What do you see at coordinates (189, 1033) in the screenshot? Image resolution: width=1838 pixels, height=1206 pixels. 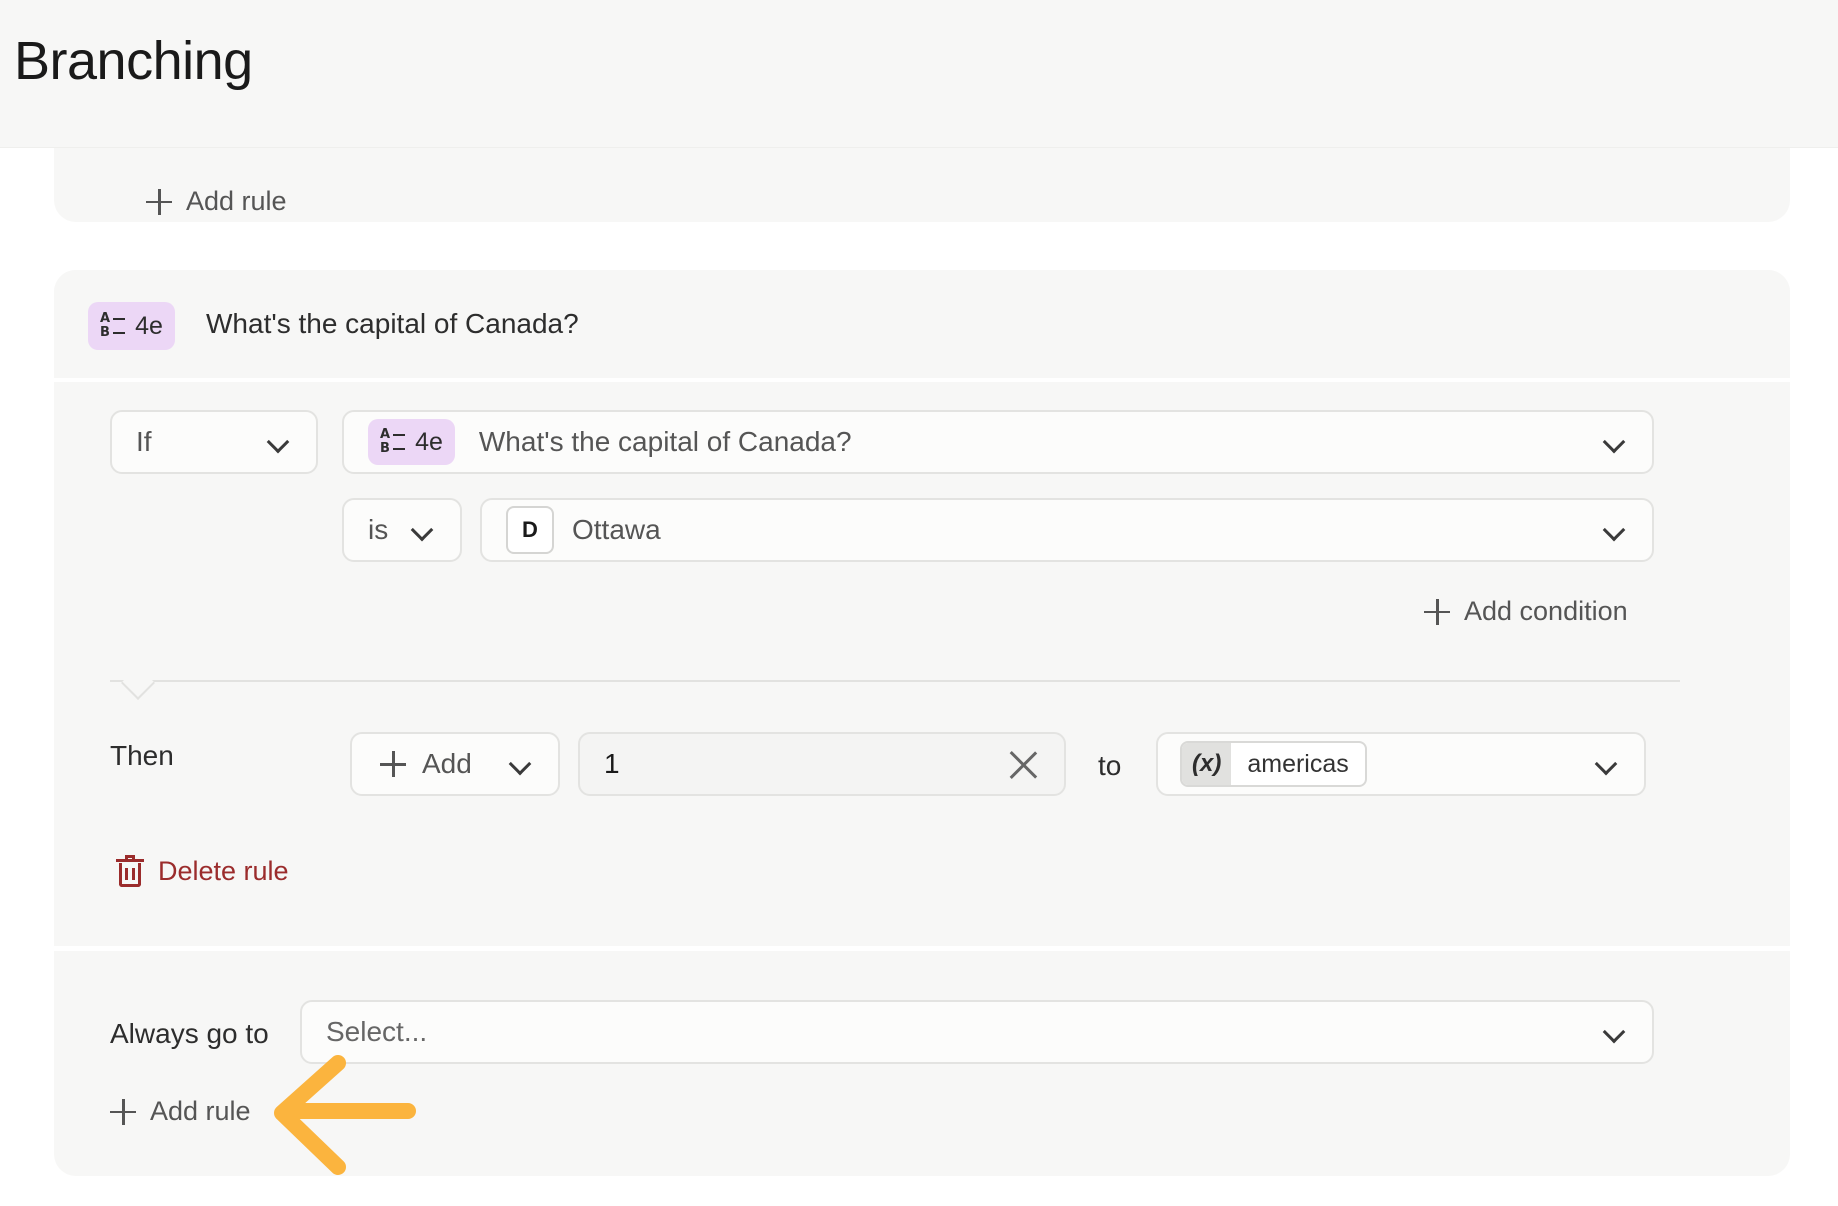 I see `always-go-to-label: Always go to` at bounding box center [189, 1033].